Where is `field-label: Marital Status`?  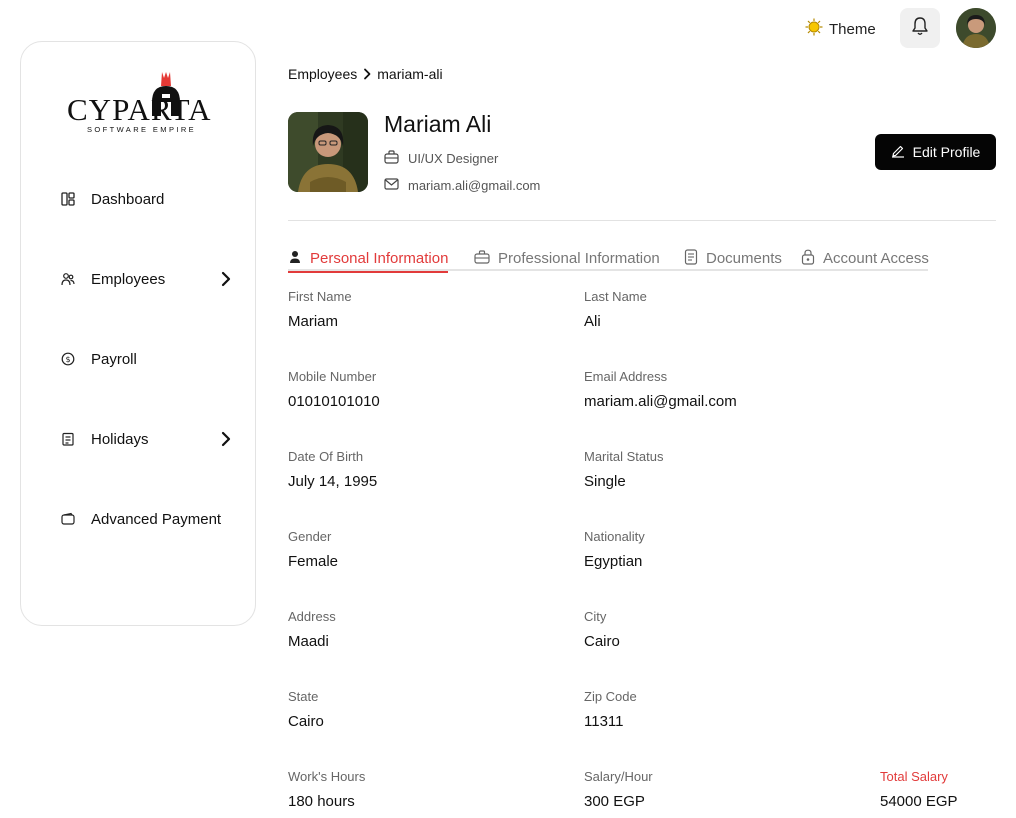
field-label: Marital Status is located at coordinates (624, 456).